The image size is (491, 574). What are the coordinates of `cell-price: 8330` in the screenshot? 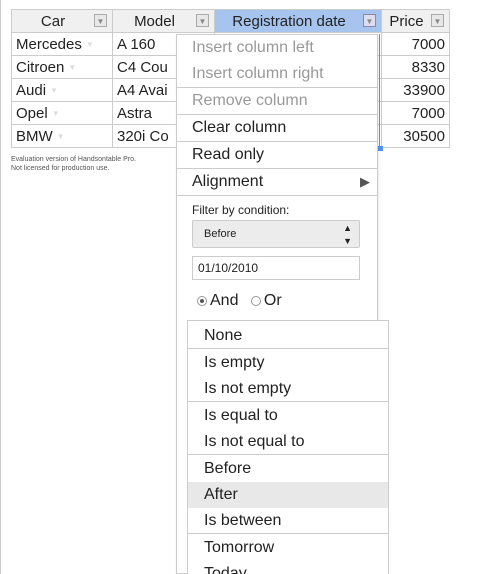 It's located at (415, 67).